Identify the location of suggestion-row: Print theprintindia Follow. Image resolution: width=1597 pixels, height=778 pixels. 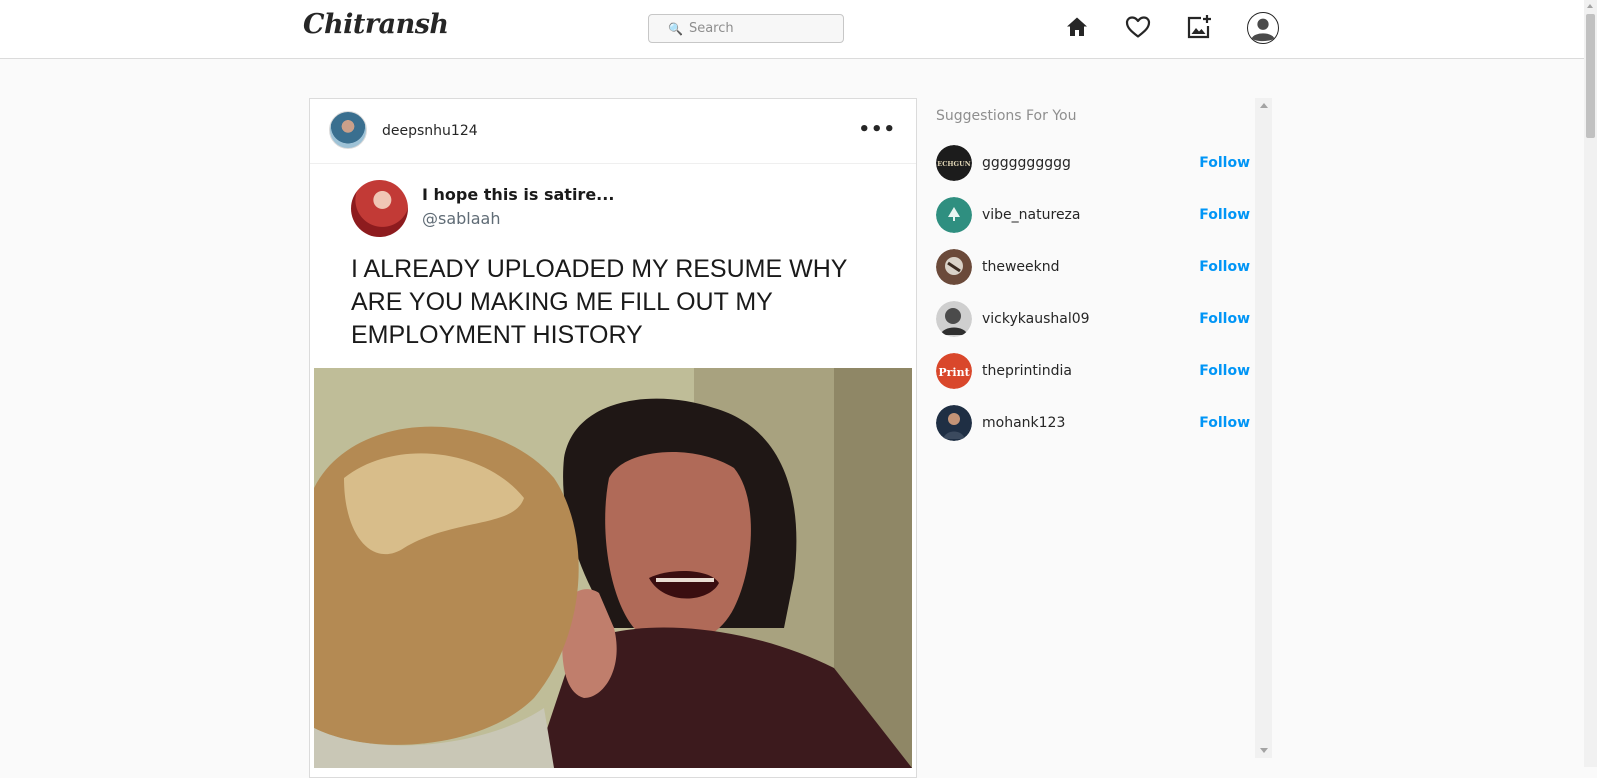
(1096, 371).